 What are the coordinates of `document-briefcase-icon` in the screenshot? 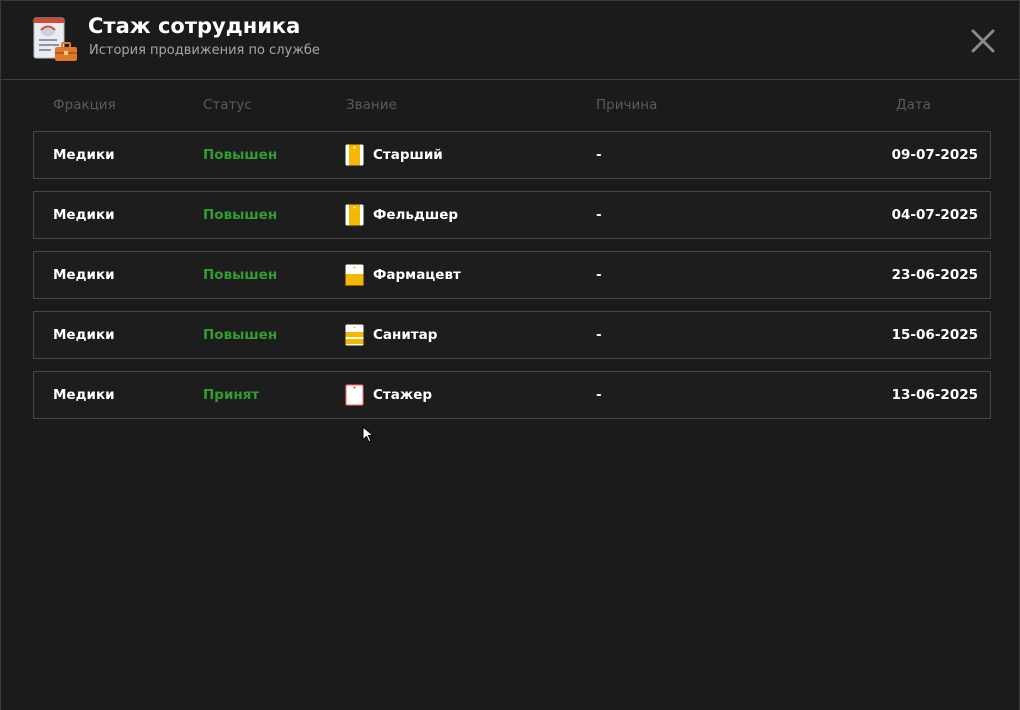 It's located at (55, 39).